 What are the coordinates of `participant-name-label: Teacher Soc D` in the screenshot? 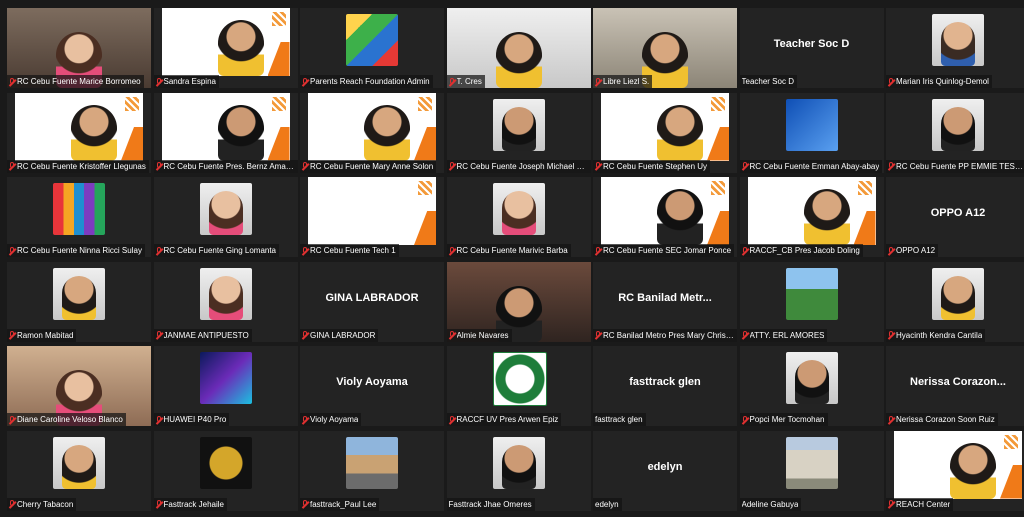 It's located at (768, 81).